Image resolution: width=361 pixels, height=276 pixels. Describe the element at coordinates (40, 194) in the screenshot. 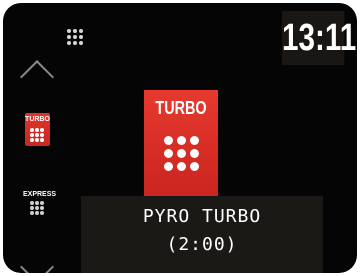

I see `sidebar-item-label: EXPRESS` at that location.